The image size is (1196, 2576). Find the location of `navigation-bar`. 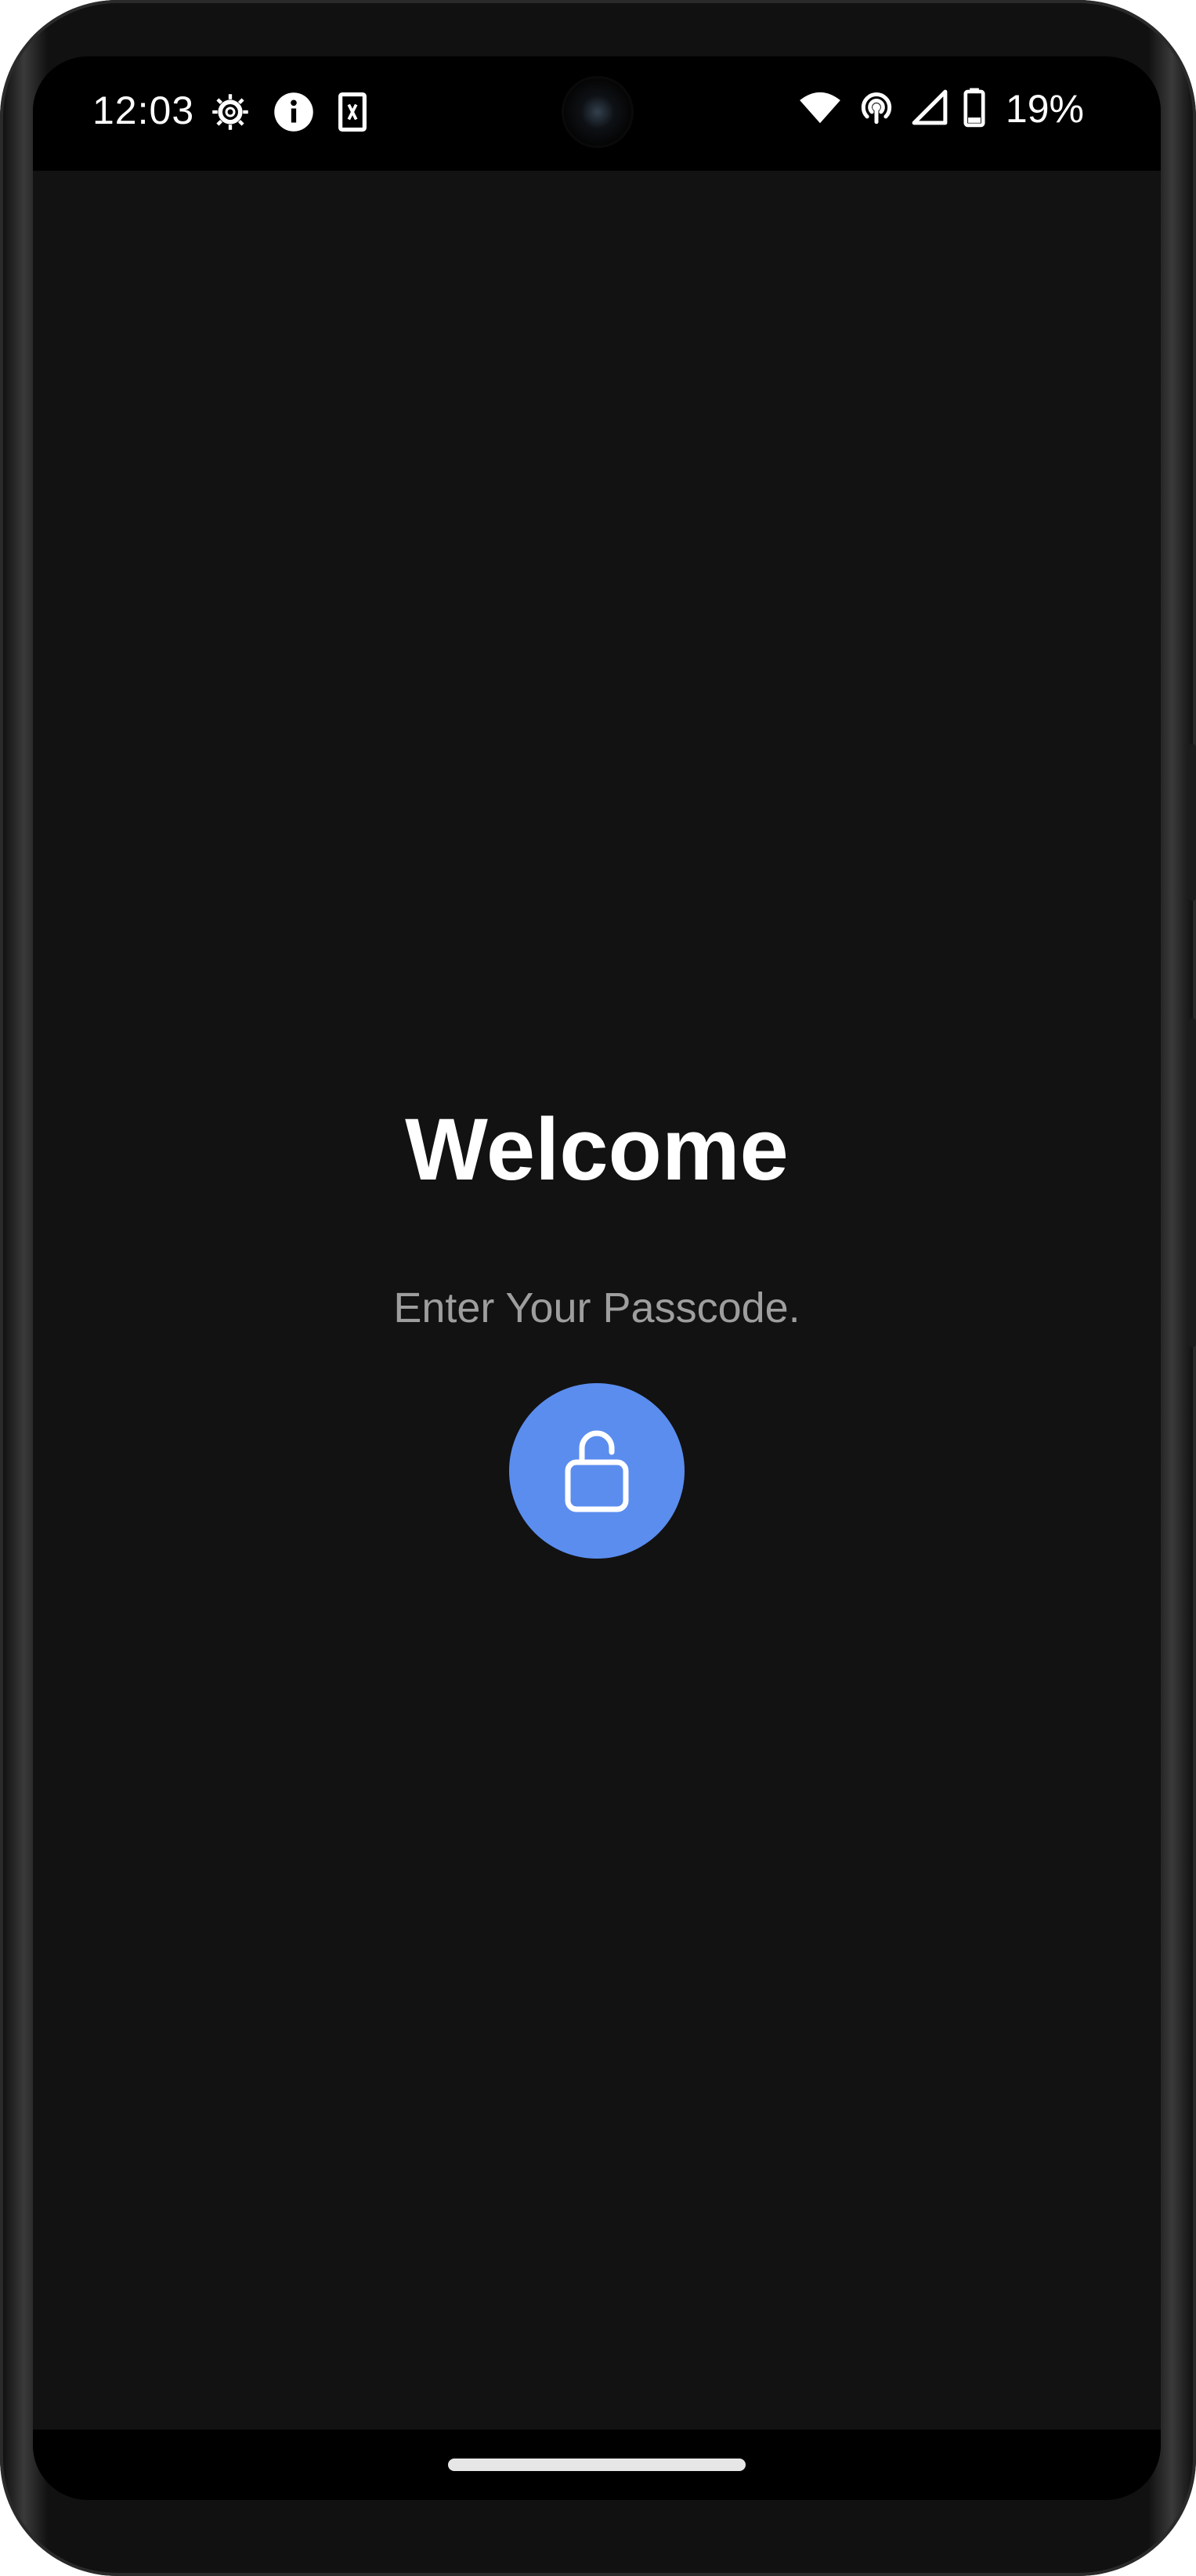

navigation-bar is located at coordinates (597, 2465).